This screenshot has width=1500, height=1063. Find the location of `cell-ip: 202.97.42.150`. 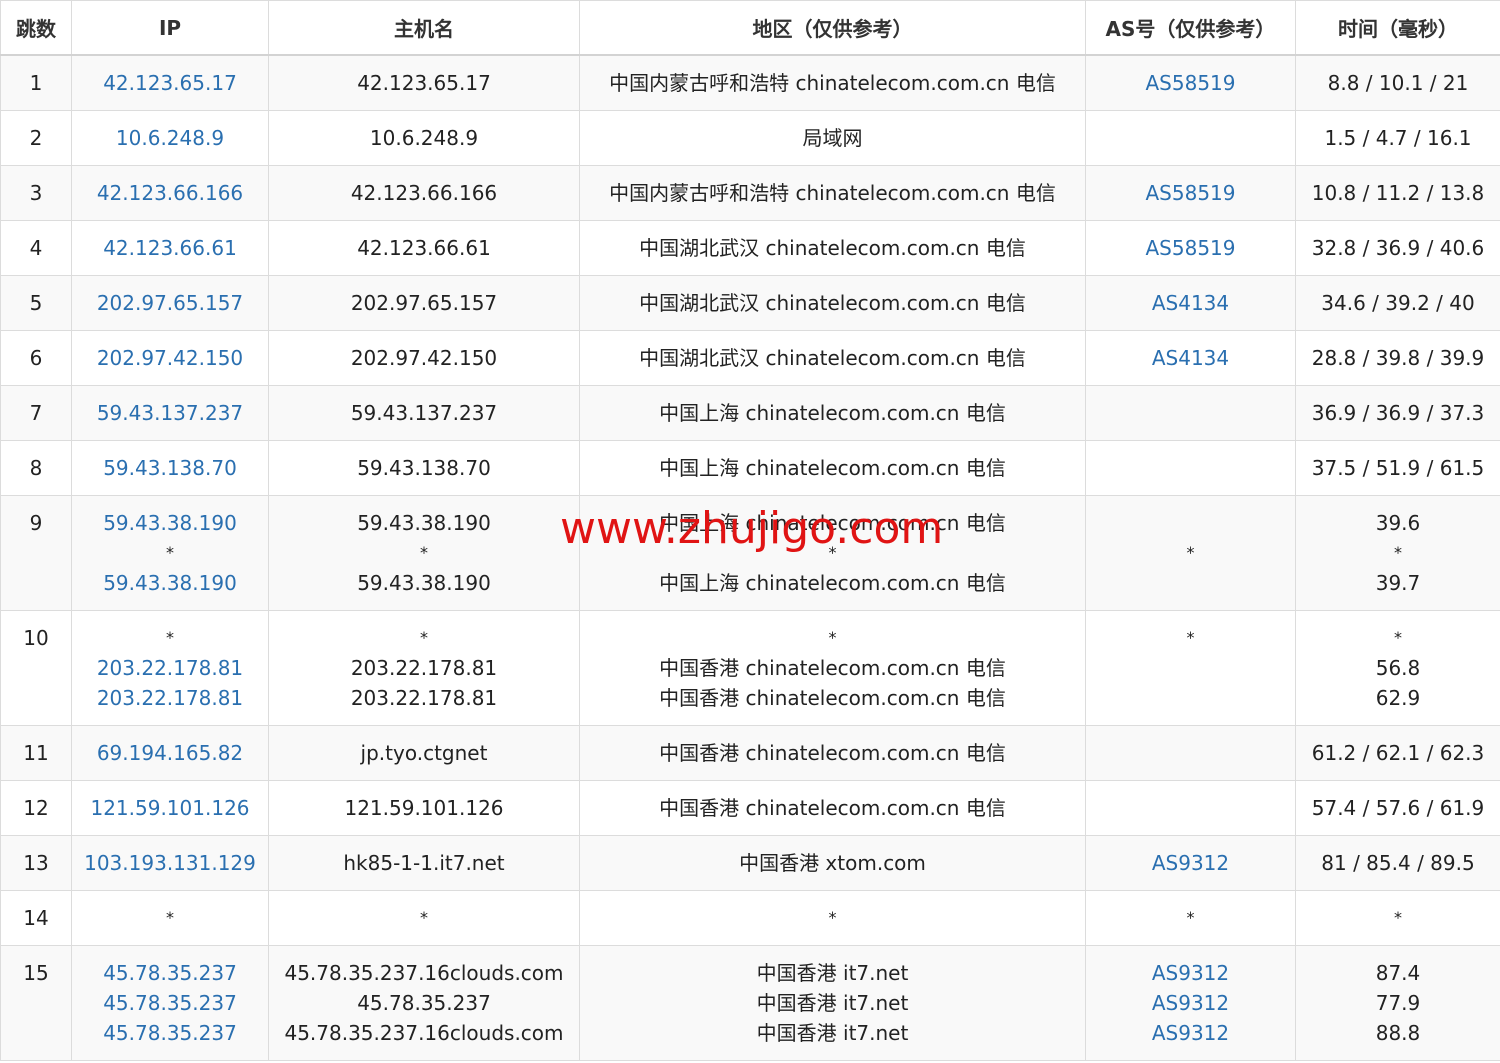

cell-ip: 202.97.42.150 is located at coordinates (170, 357).